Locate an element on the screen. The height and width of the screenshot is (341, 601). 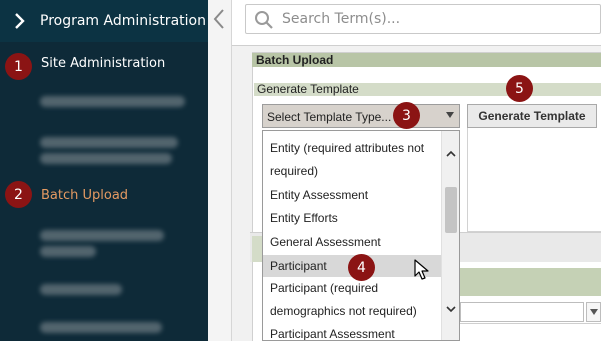
annotation-badge-1: 1 is located at coordinates (18, 66).